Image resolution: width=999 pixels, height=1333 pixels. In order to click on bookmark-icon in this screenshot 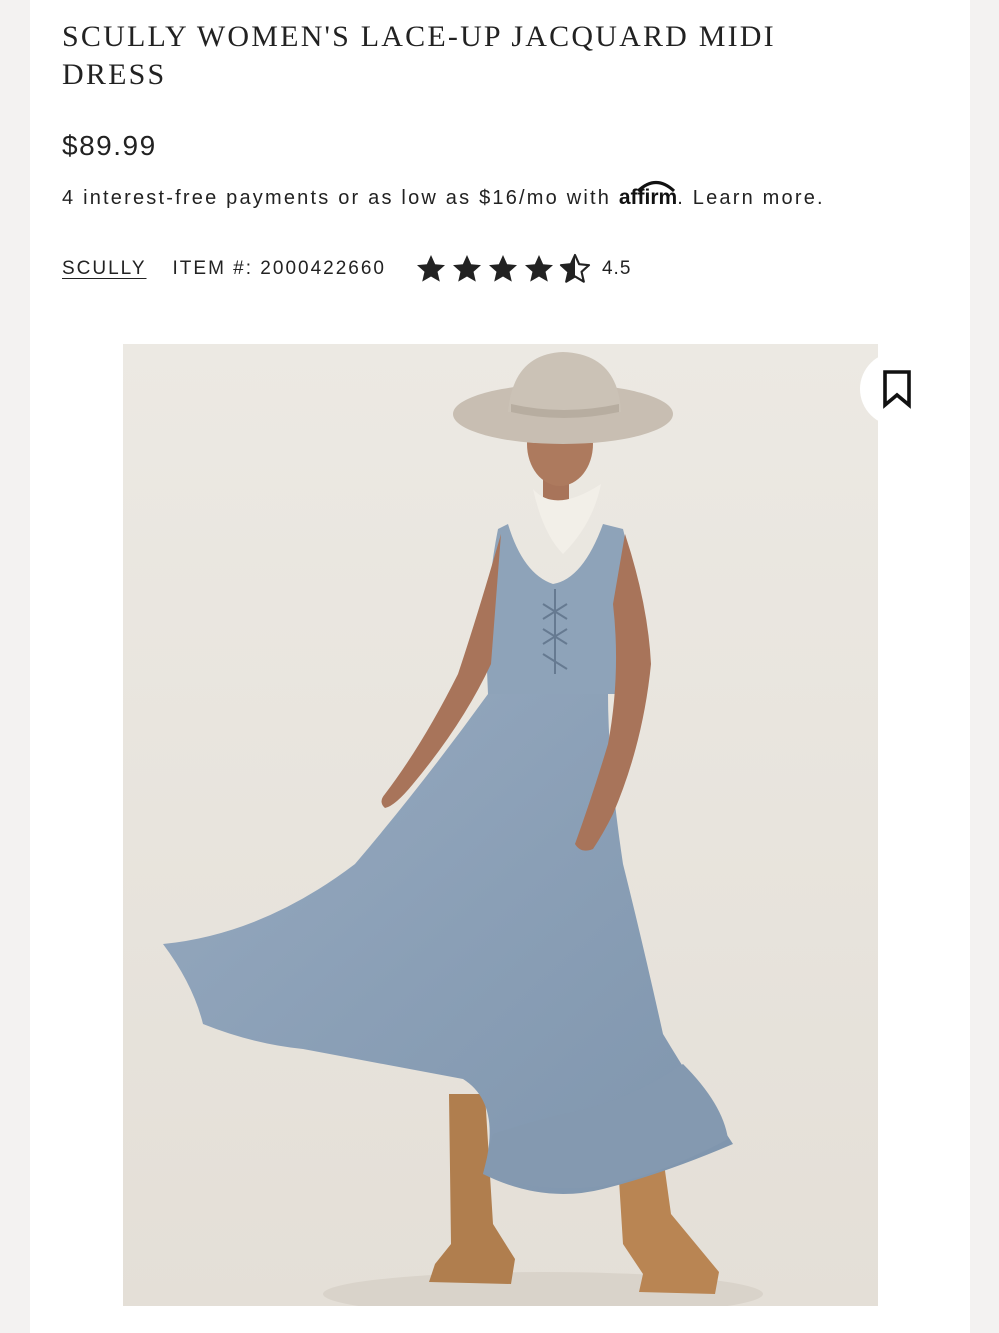, I will do `click(897, 389)`.